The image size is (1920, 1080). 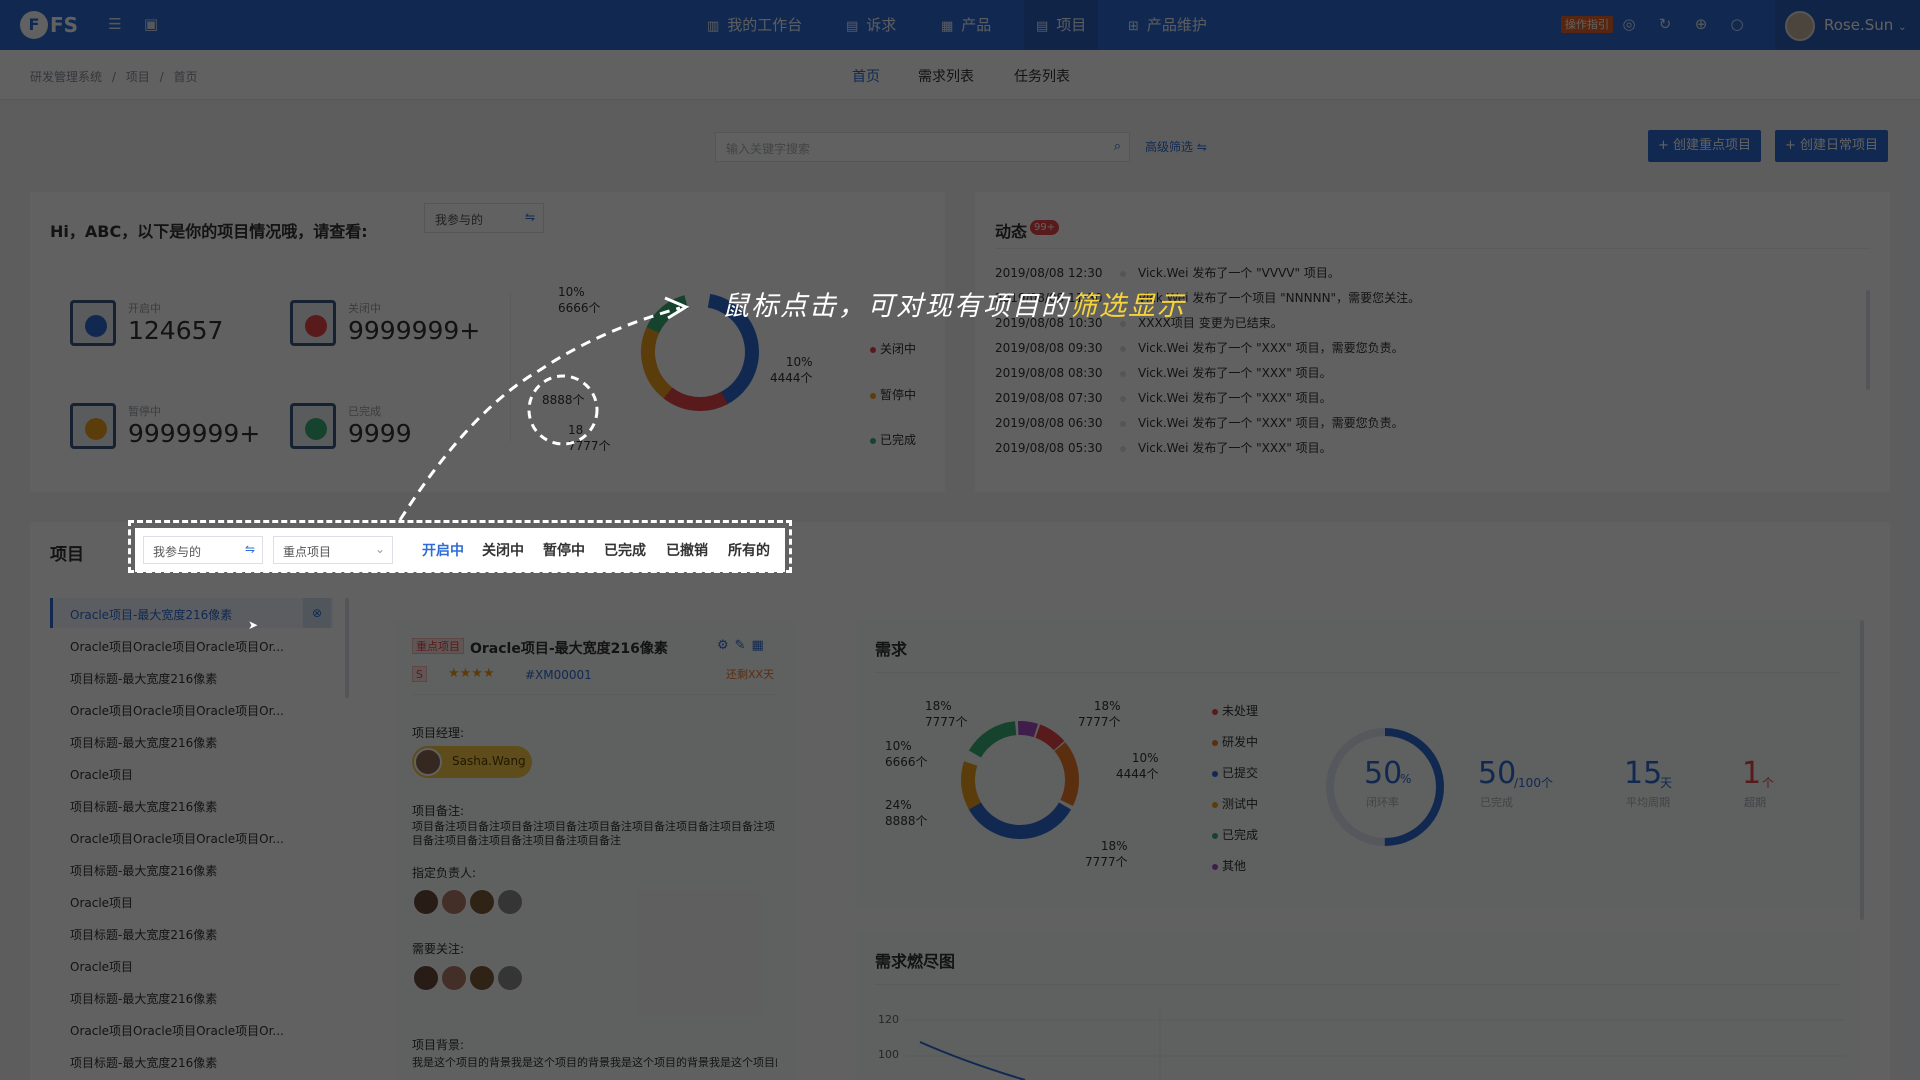 What do you see at coordinates (1229, 865) in the screenshot?
I see `legend-other: 其他` at bounding box center [1229, 865].